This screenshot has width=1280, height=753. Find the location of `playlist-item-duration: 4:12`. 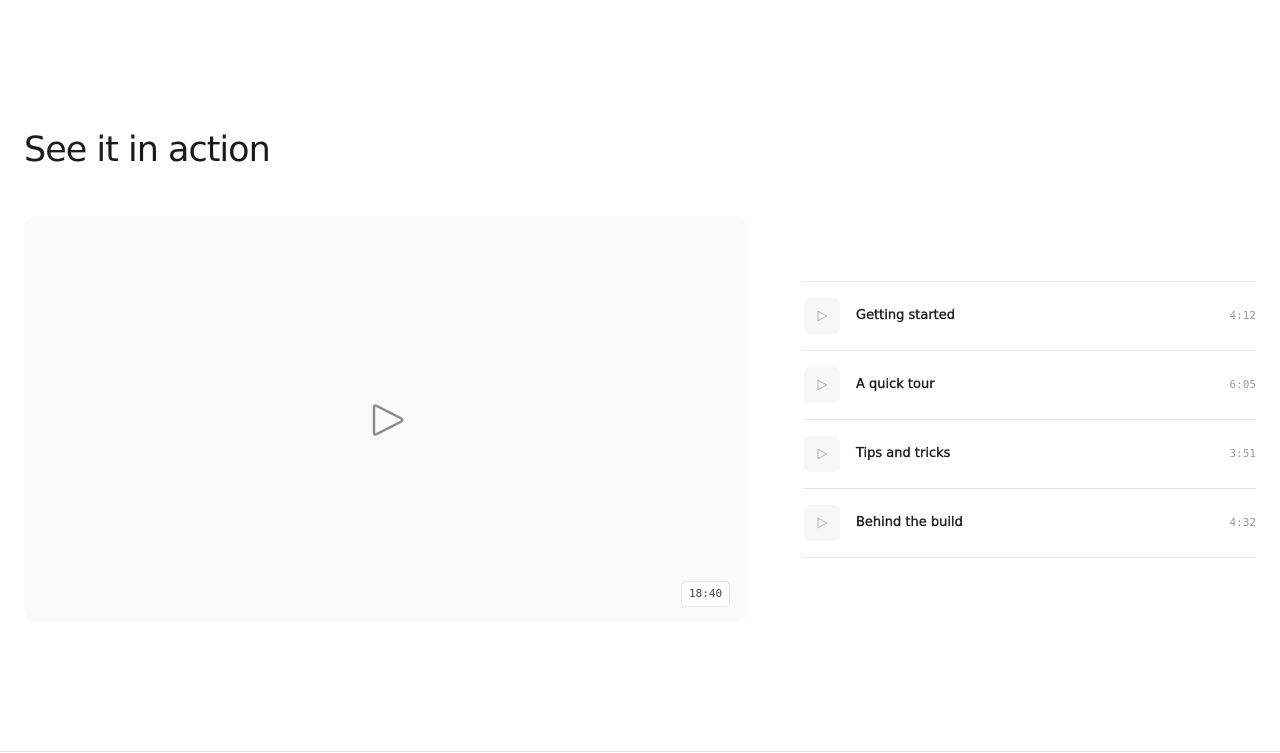

playlist-item-duration: 4:12 is located at coordinates (1243, 315).